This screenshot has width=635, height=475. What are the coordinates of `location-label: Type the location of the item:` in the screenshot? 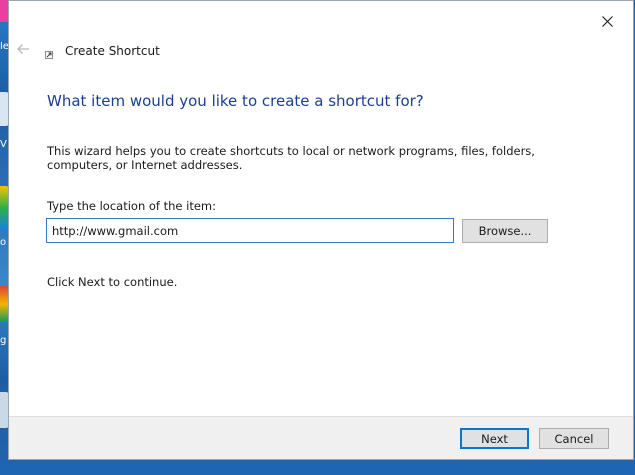 It's located at (132, 206).